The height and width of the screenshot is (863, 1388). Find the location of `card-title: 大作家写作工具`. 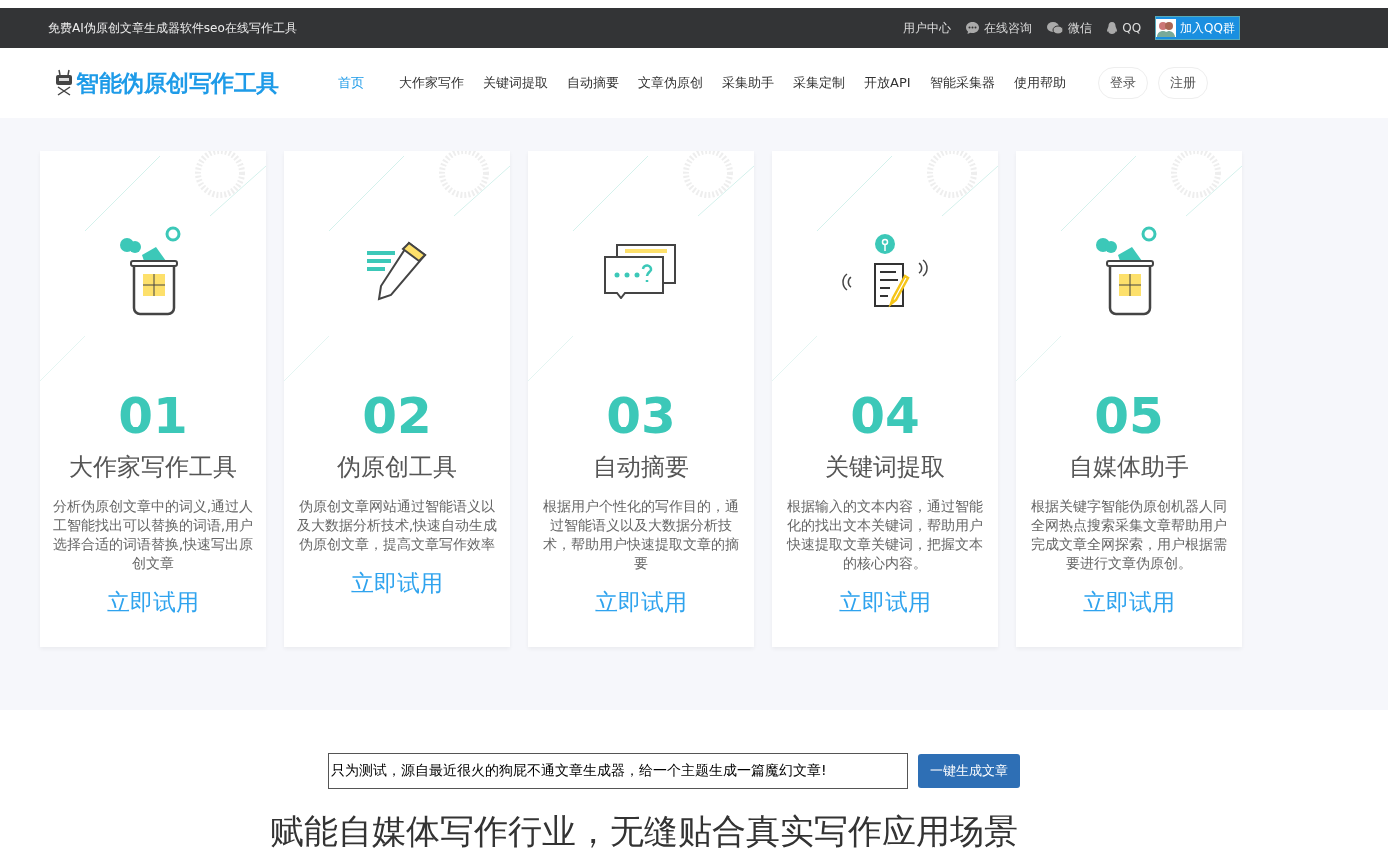

card-title: 大作家写作工具 is located at coordinates (153, 467).